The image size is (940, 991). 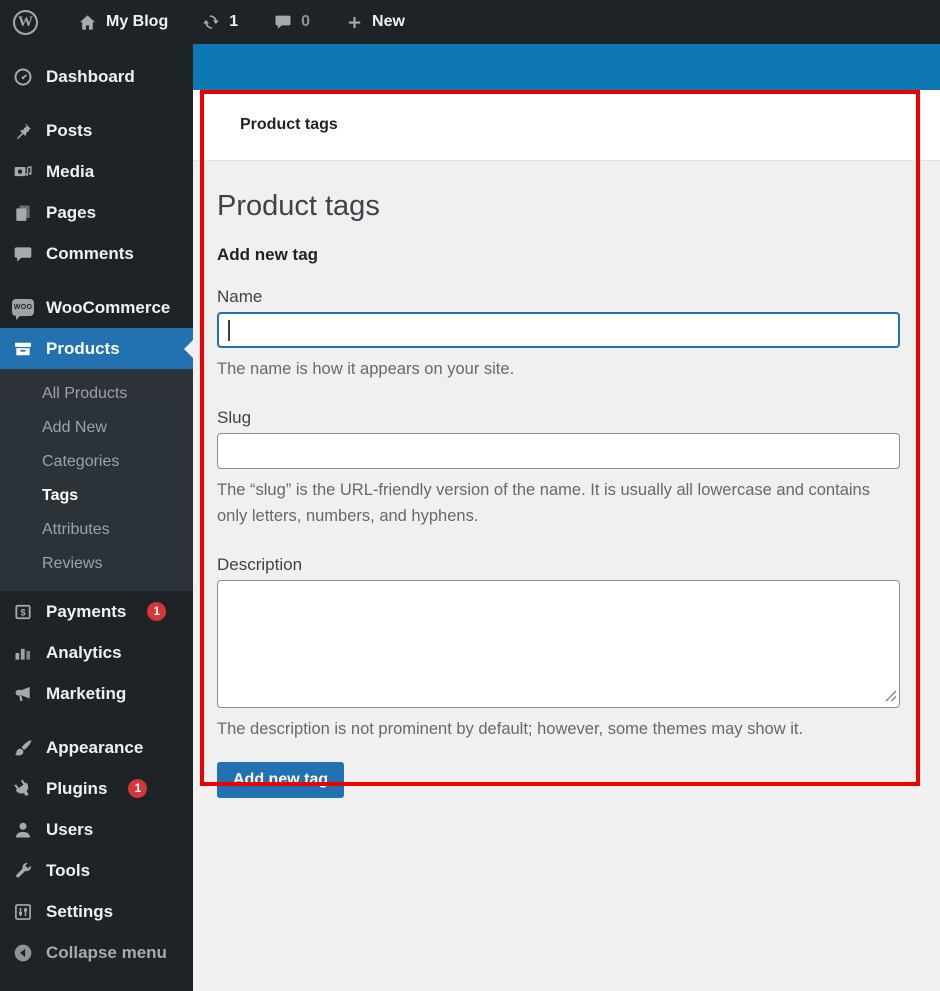 What do you see at coordinates (96, 394) in the screenshot?
I see `submenu-item-all-products: All Products` at bounding box center [96, 394].